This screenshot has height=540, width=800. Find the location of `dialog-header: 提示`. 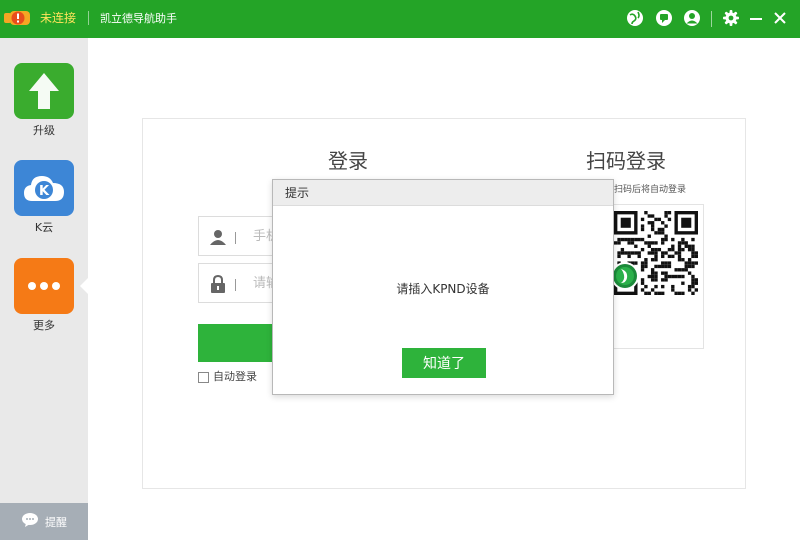

dialog-header: 提示 is located at coordinates (443, 193).